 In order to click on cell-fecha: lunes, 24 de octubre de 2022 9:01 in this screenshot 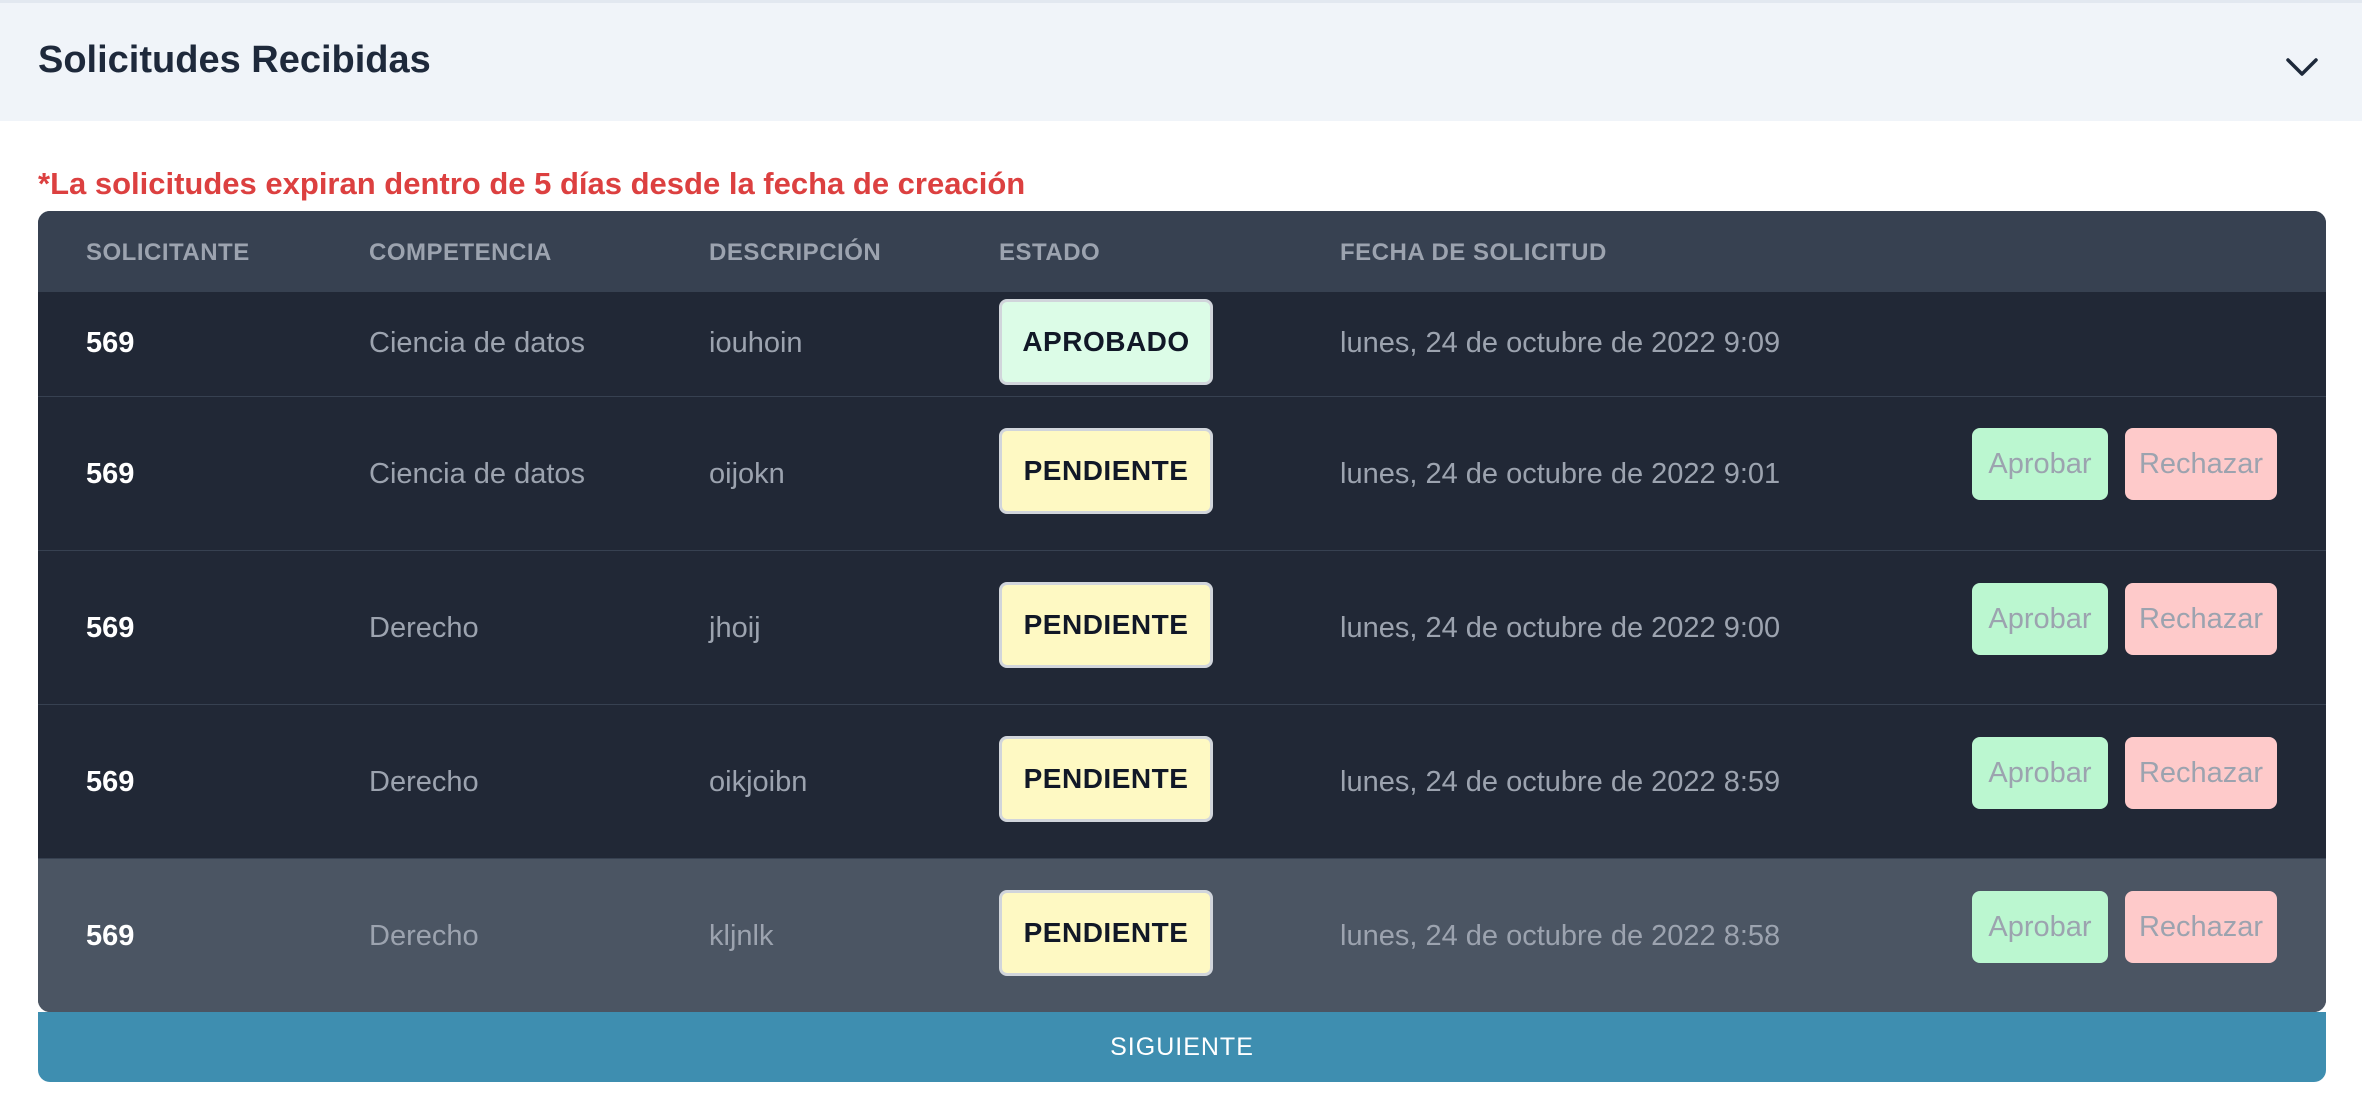, I will do `click(1560, 474)`.